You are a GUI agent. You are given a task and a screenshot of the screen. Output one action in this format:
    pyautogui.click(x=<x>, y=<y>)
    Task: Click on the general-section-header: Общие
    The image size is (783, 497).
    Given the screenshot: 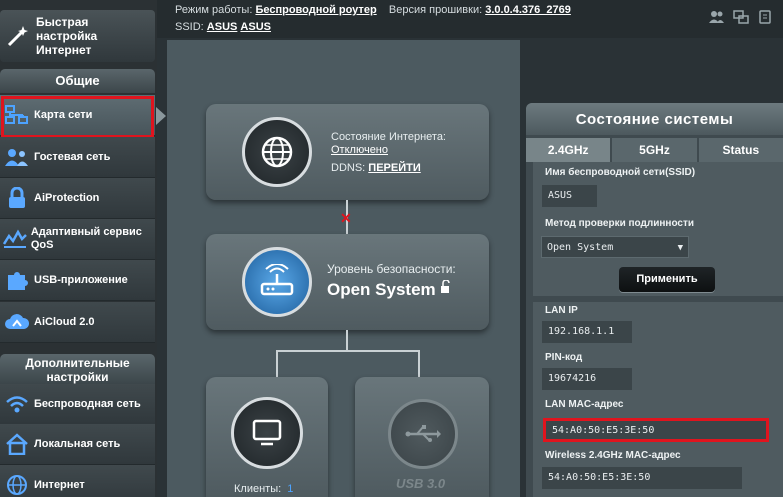 What is the action you would take?
    pyautogui.click(x=77, y=81)
    